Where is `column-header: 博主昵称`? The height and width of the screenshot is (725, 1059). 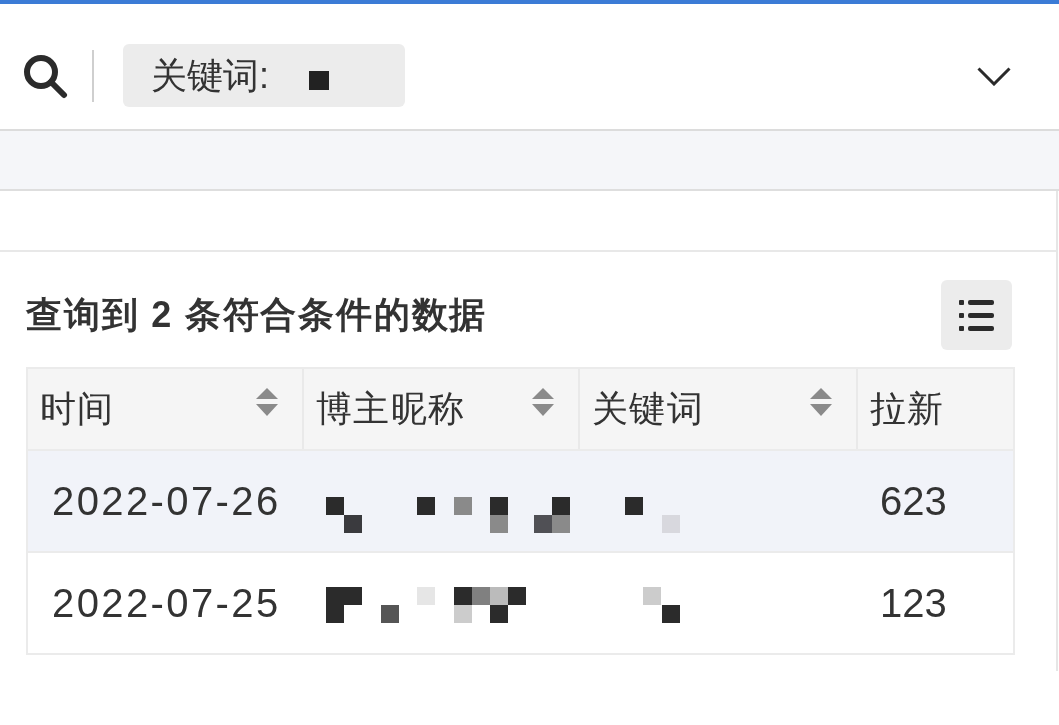 column-header: 博主昵称 is located at coordinates (391, 409).